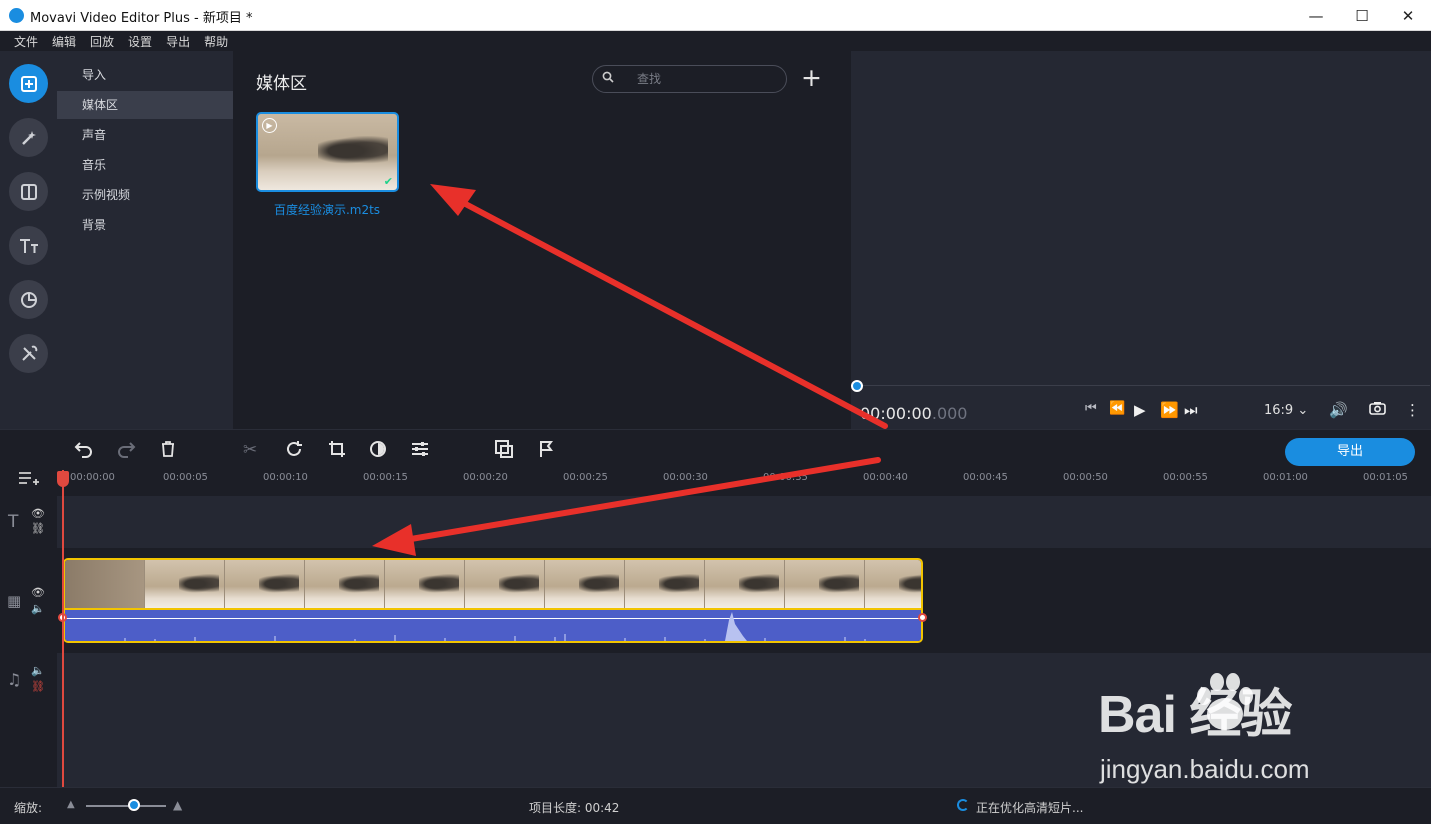  I want to click on ruler-label: 00:00:05, so click(185, 477).